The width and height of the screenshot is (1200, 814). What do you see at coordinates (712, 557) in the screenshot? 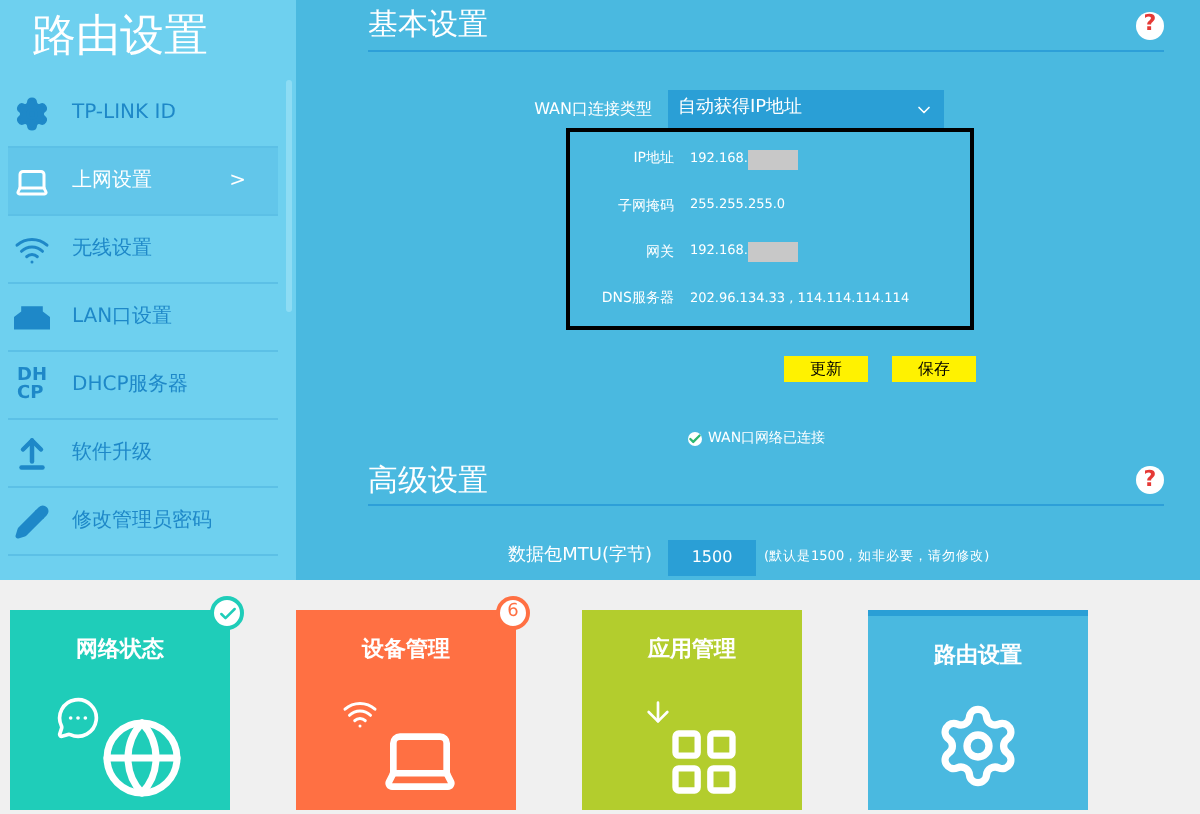
I see `mtu-input: 1500` at bounding box center [712, 557].